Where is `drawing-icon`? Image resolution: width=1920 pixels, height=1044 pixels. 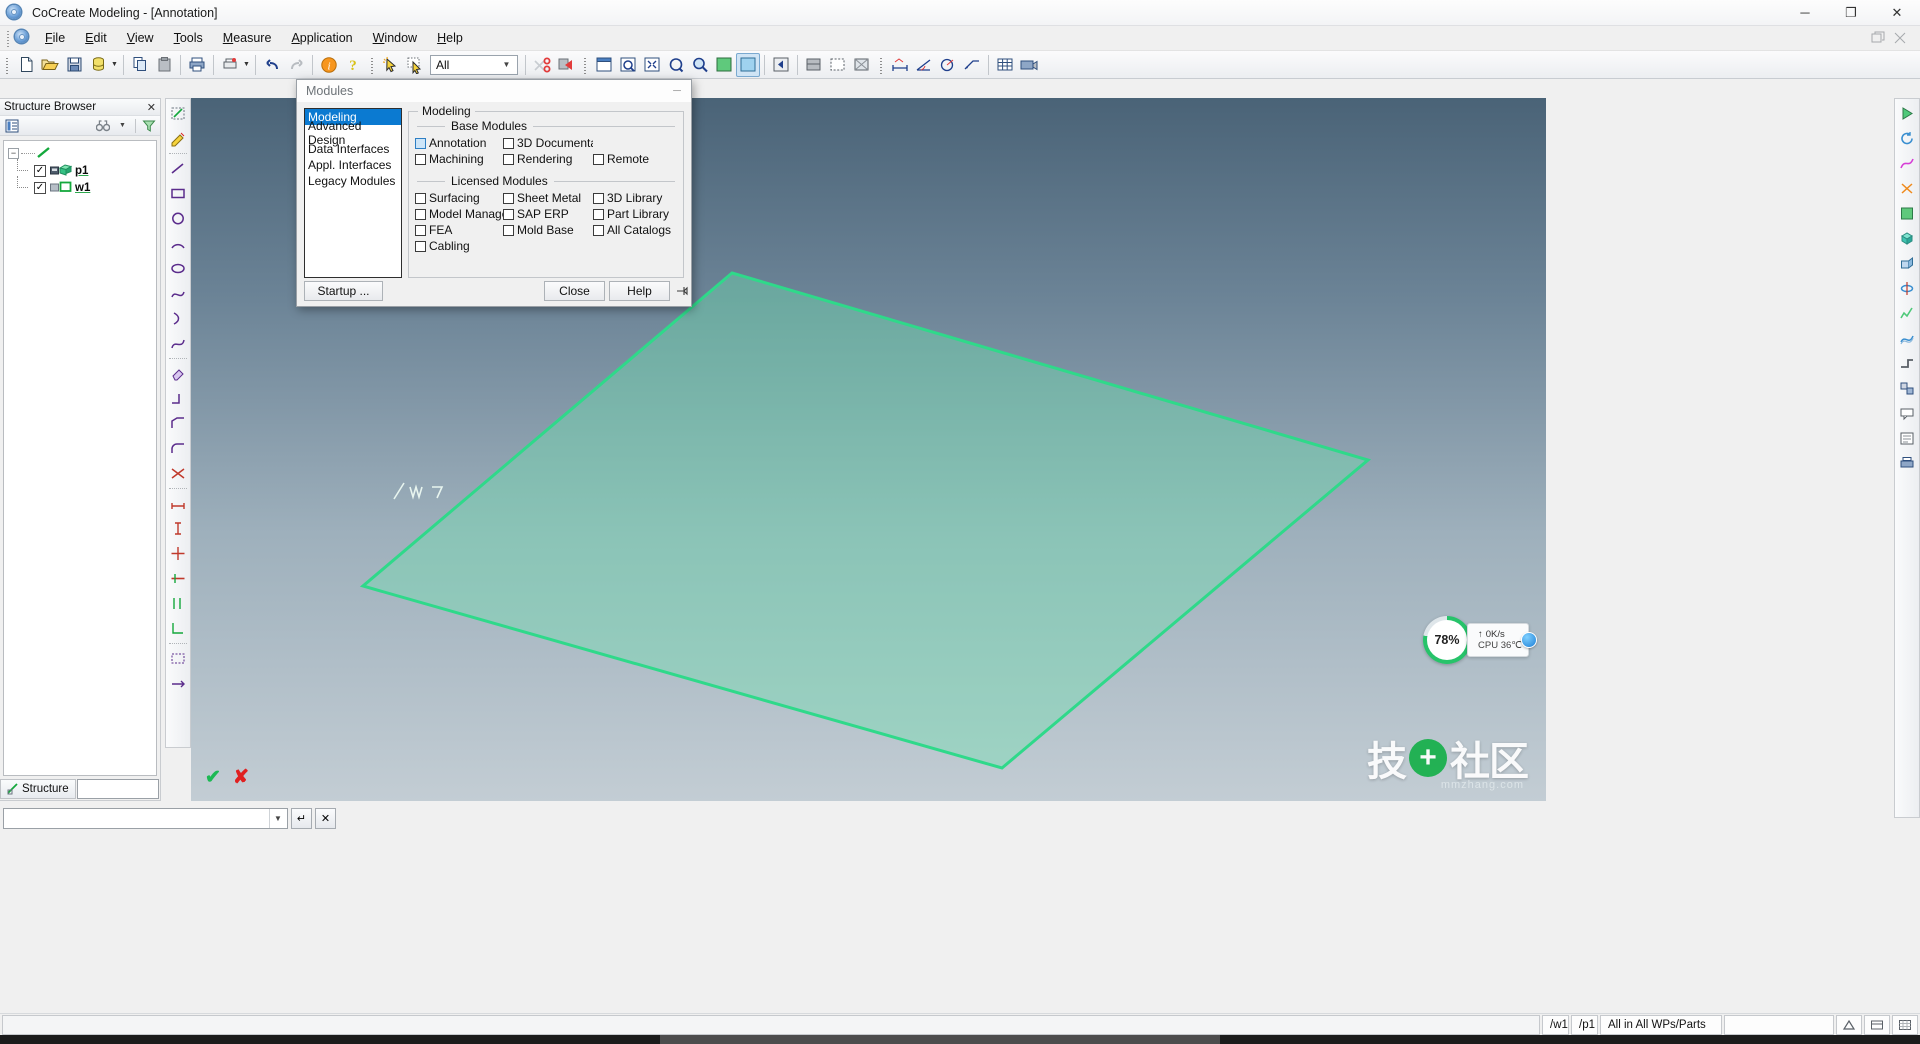
drawing-icon is located at coordinates (1907, 438).